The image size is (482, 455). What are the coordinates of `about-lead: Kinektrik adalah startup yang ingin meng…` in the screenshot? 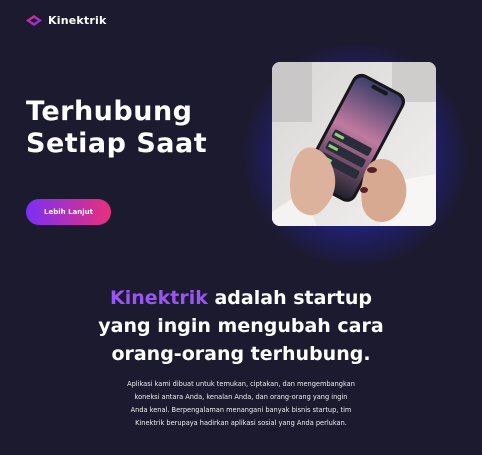 It's located at (241, 326).